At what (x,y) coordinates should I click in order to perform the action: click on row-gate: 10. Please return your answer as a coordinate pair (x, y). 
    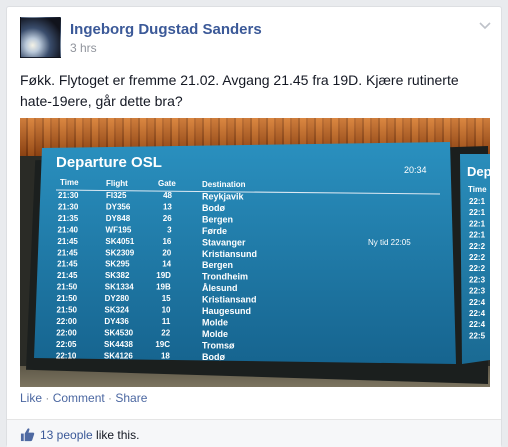
    Looking at the image, I should click on (166, 310).